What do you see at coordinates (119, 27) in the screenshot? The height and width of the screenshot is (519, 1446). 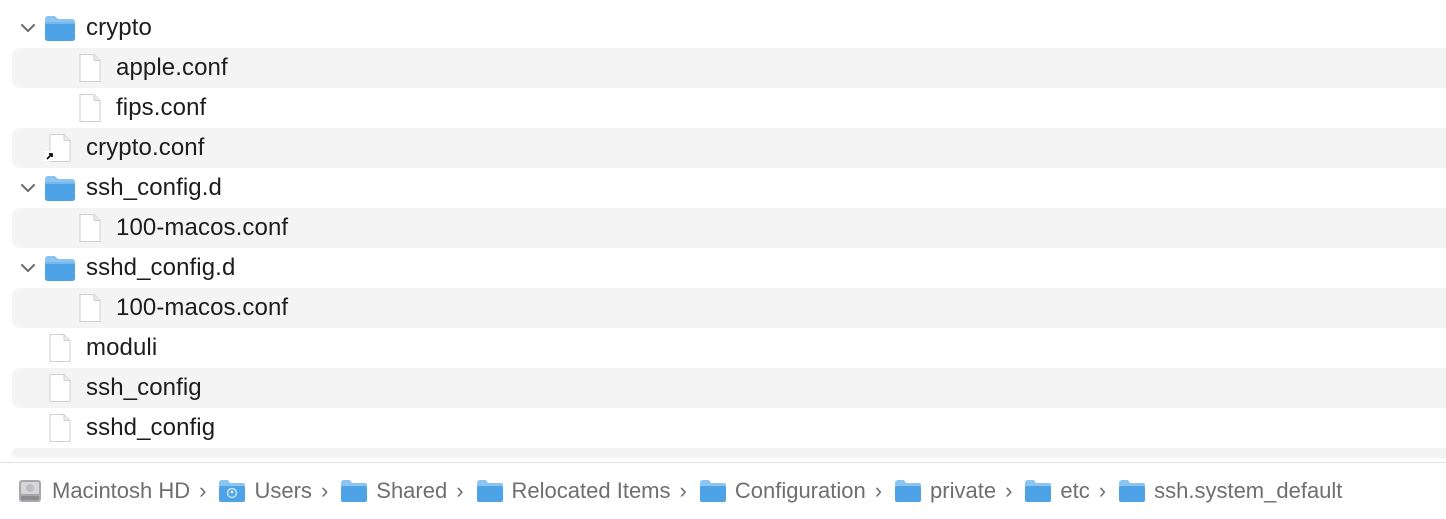 I see `item-name: crypto` at bounding box center [119, 27].